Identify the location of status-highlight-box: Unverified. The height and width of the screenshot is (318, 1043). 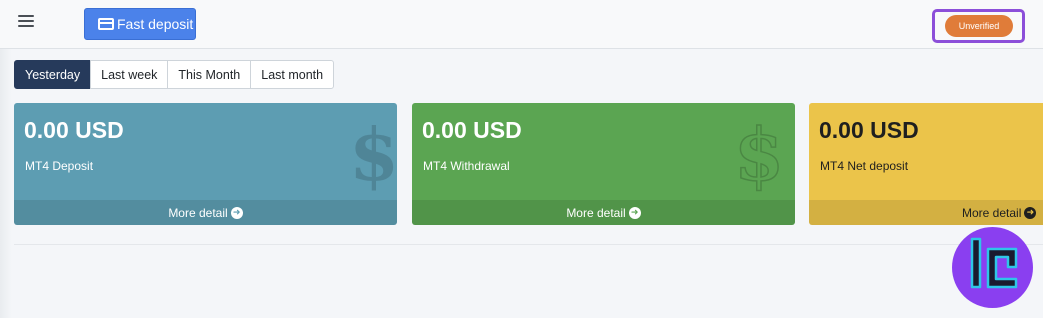
(978, 26).